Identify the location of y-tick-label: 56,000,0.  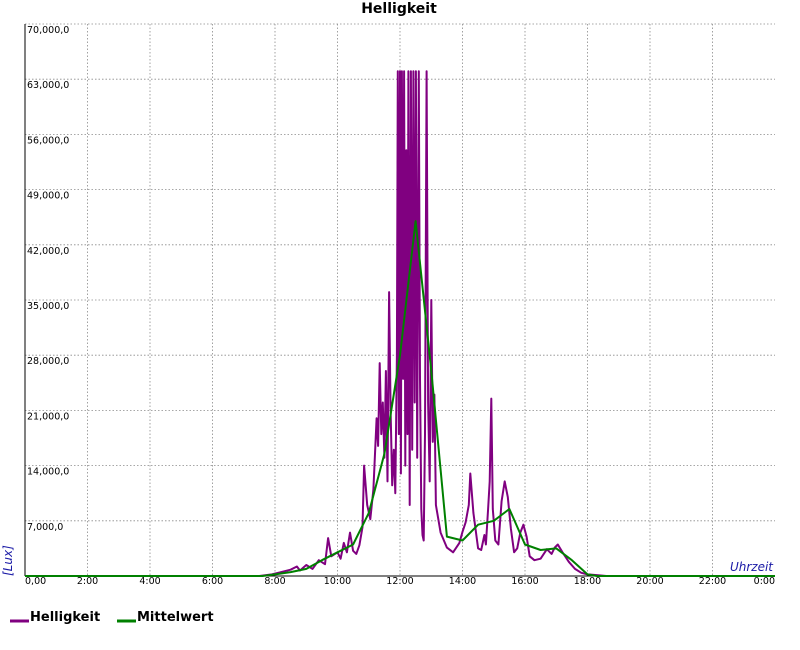
(48, 140).